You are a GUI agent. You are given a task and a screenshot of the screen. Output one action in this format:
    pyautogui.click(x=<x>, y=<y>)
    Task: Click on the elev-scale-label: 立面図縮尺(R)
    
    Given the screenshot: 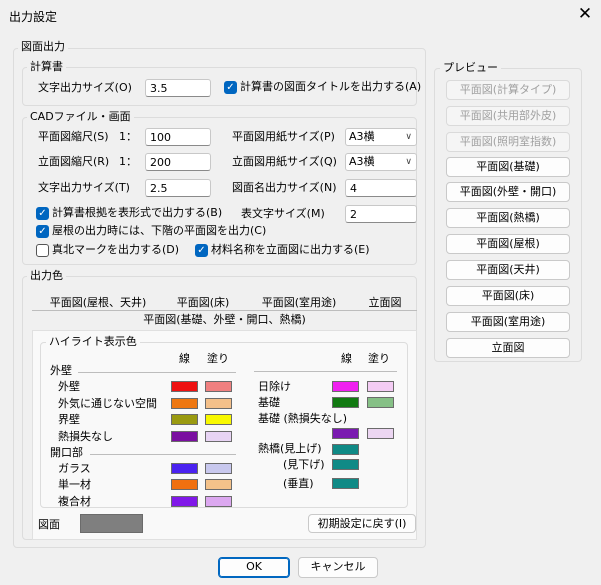 What is the action you would take?
    pyautogui.click(x=74, y=161)
    